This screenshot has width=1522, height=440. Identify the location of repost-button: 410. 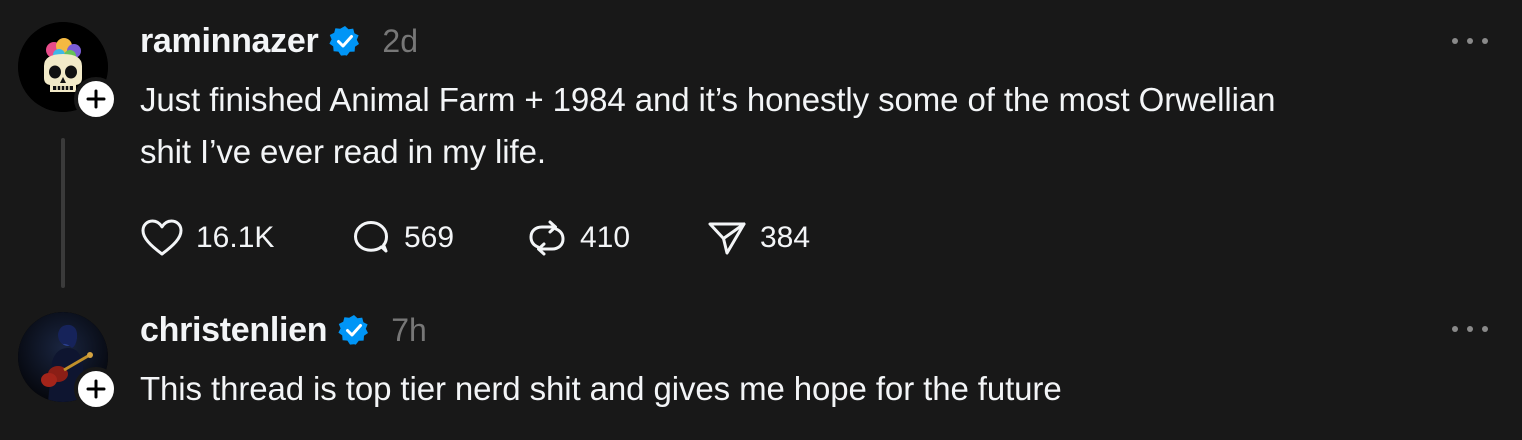
(616, 238).